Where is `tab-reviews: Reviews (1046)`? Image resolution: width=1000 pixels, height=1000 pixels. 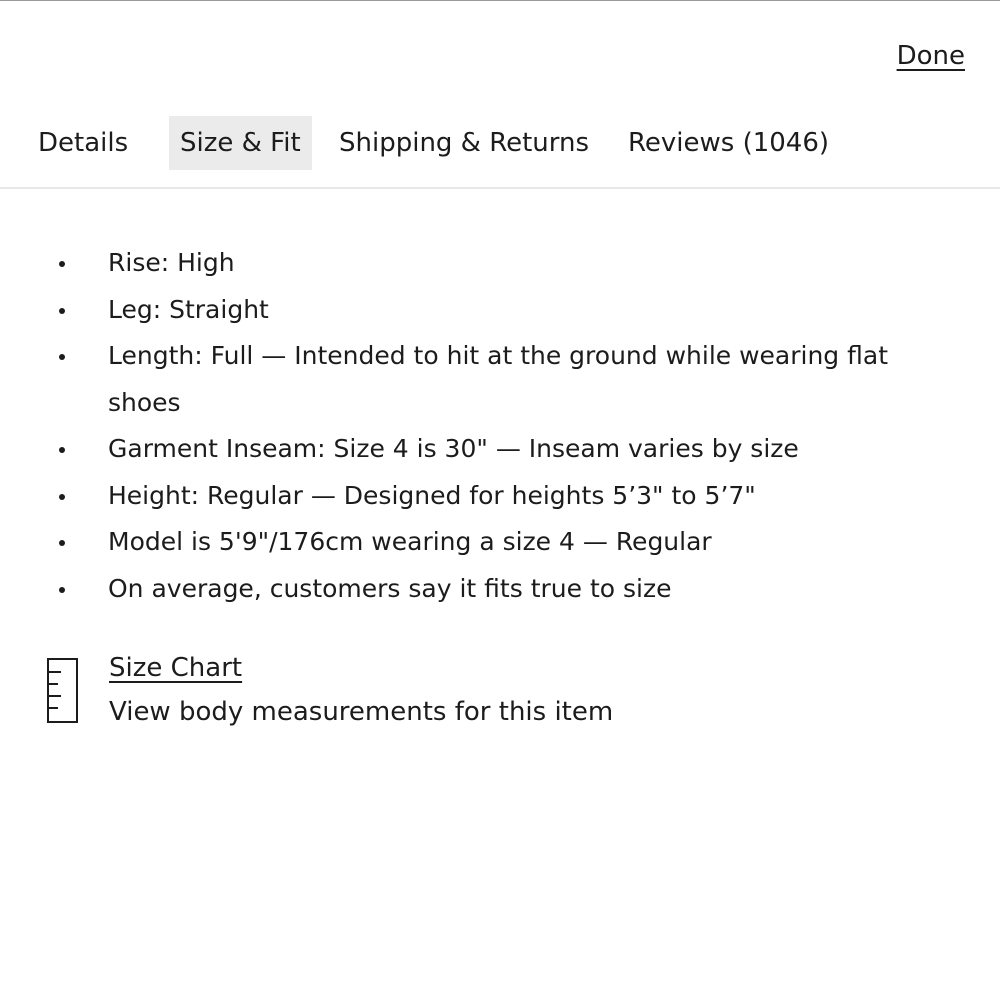 tab-reviews: Reviews (1046) is located at coordinates (728, 143).